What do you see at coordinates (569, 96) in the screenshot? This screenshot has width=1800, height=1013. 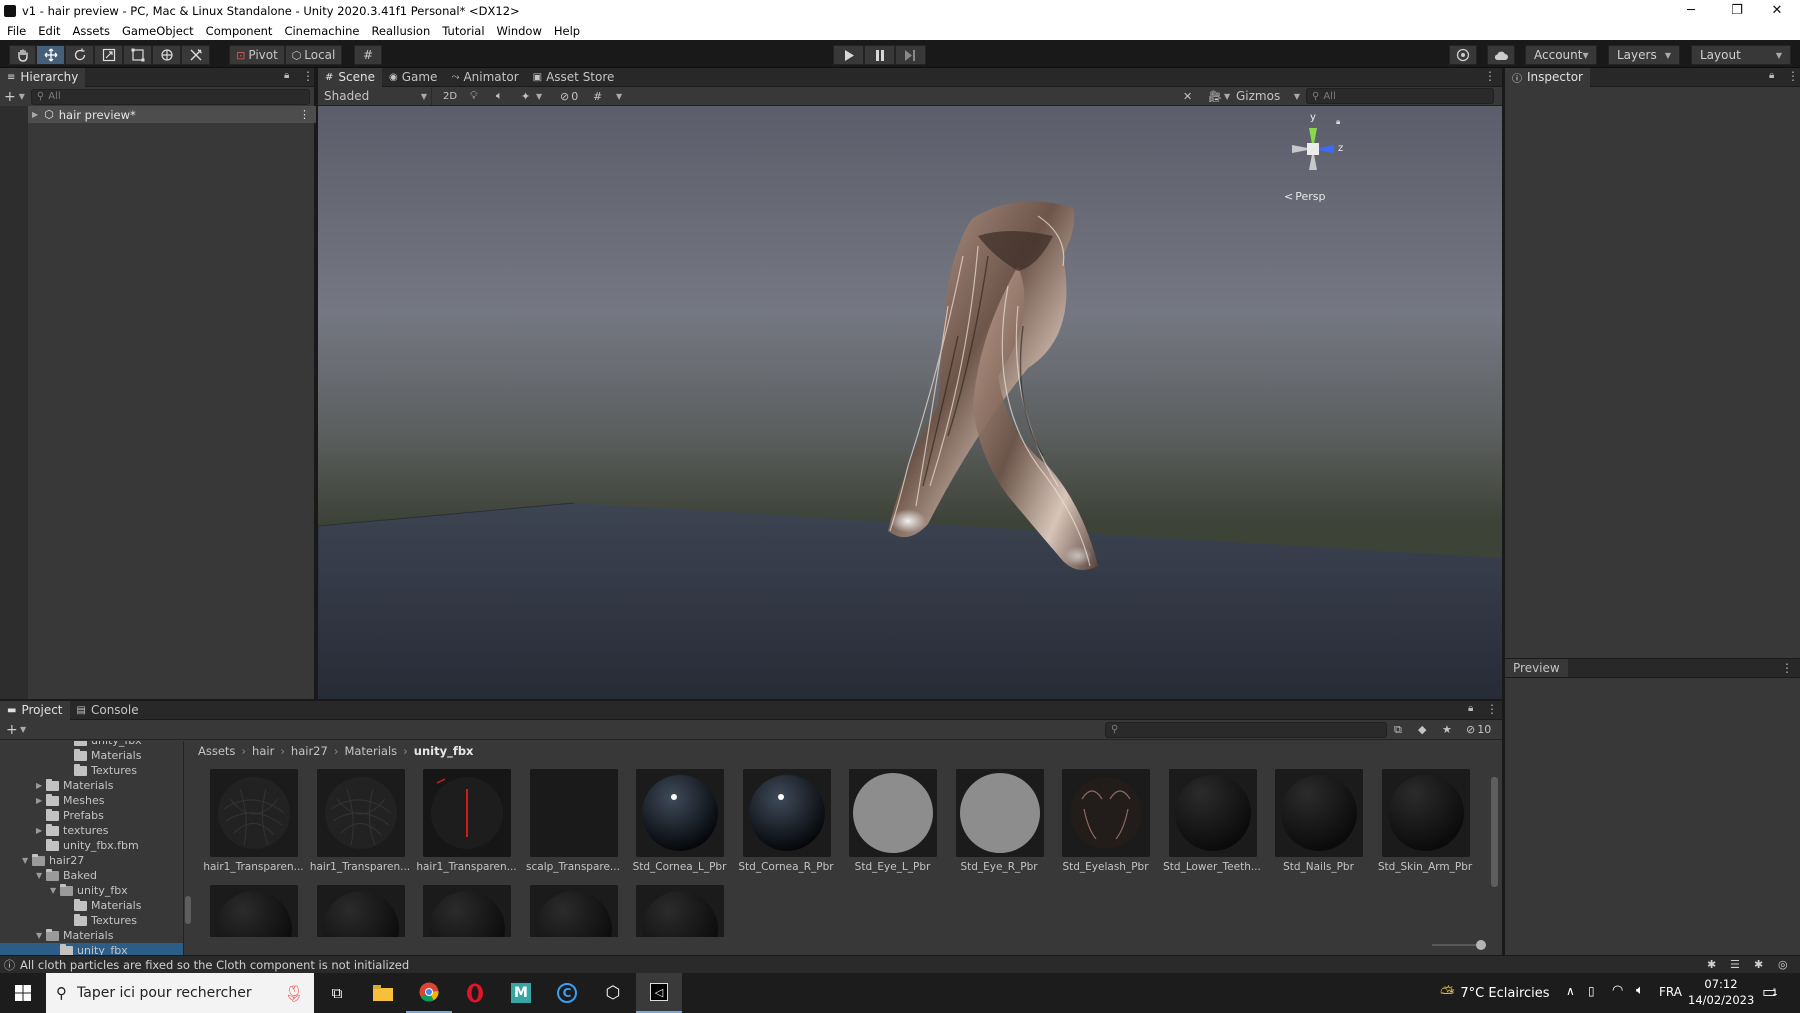 I see `hidden-objects-toggle: ⊘ 0` at bounding box center [569, 96].